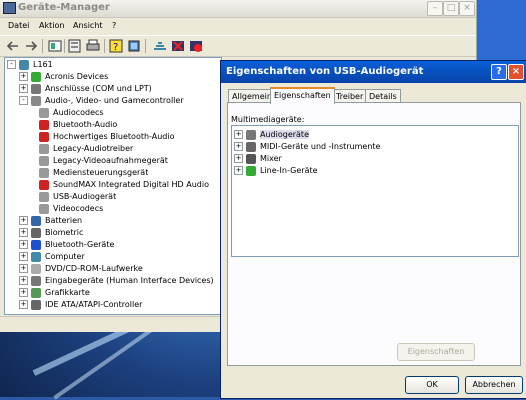  I want to click on toolbar: ?, so click(238, 46).